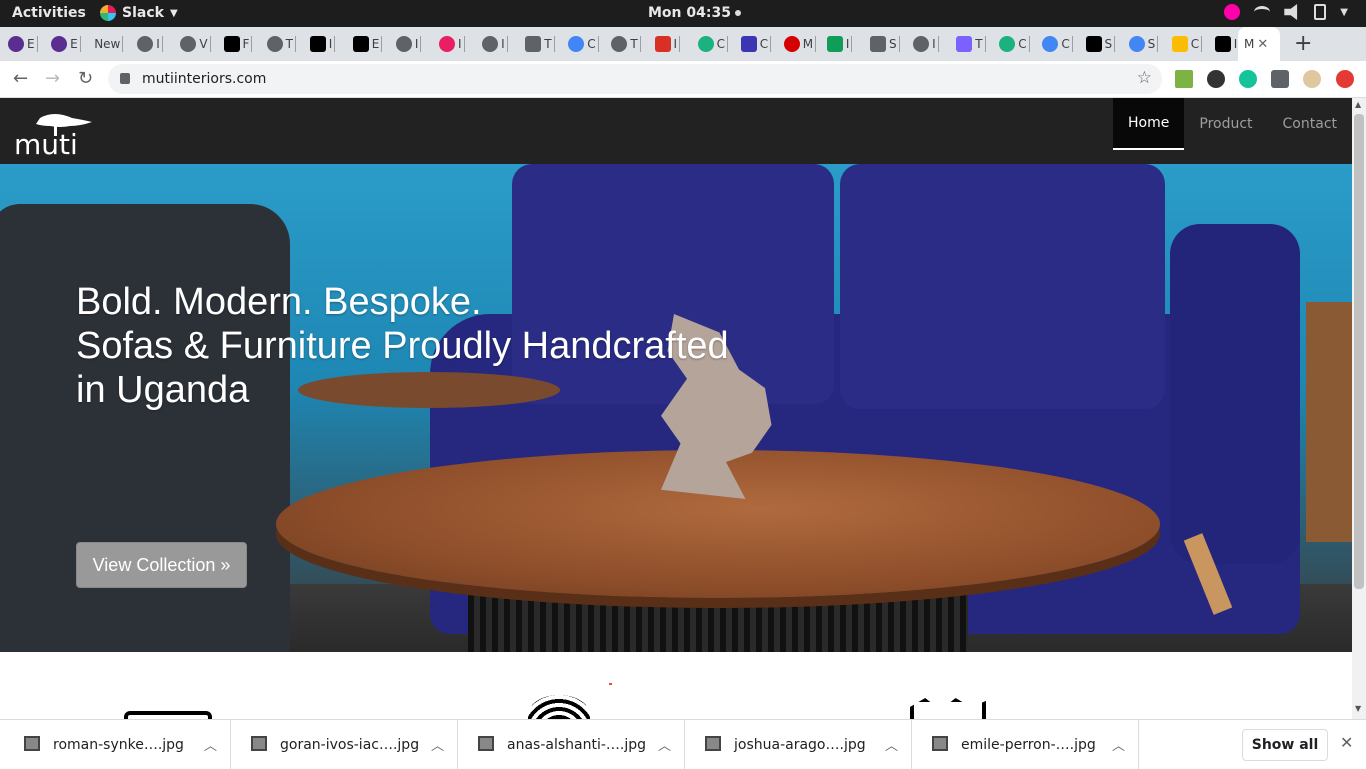  What do you see at coordinates (1303, 44) in the screenshot?
I see `new-tab-button: +` at bounding box center [1303, 44].